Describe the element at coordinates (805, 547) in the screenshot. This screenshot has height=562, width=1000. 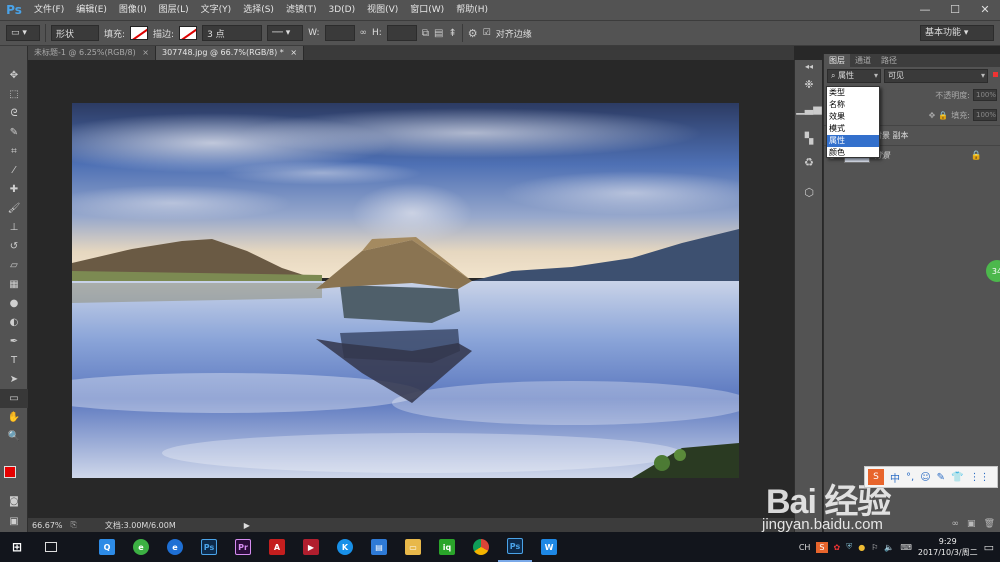
I see `ime-language: CH` at that location.